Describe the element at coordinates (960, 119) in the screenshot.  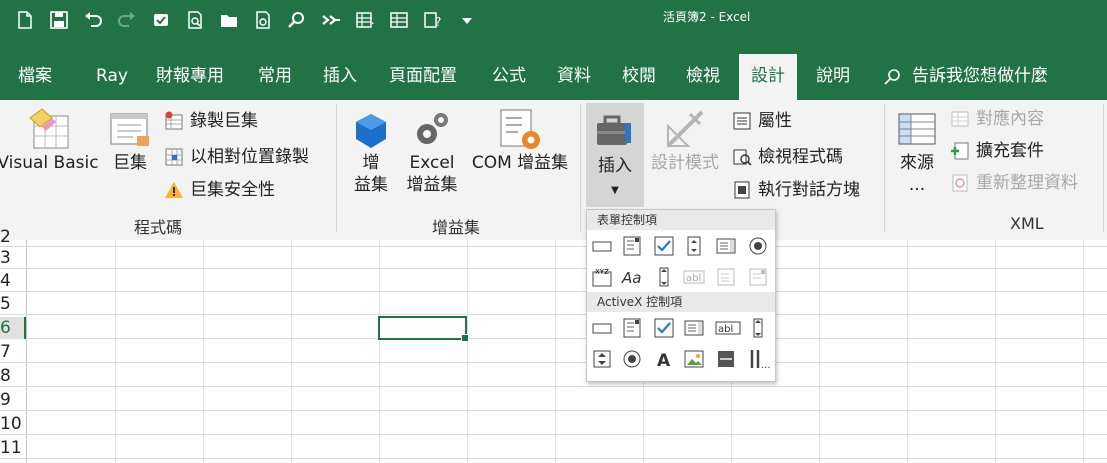
I see `map-properties-icon` at that location.